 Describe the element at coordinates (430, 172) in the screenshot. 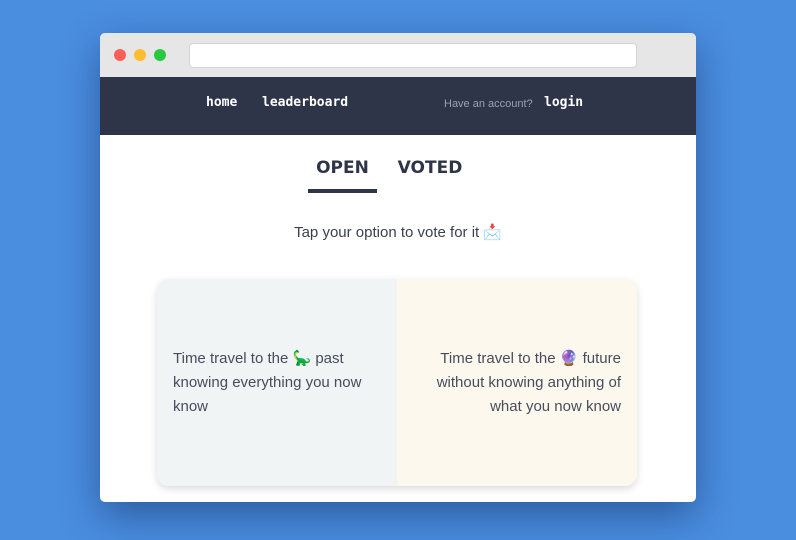

I see `tab-voted: VOTED` at that location.